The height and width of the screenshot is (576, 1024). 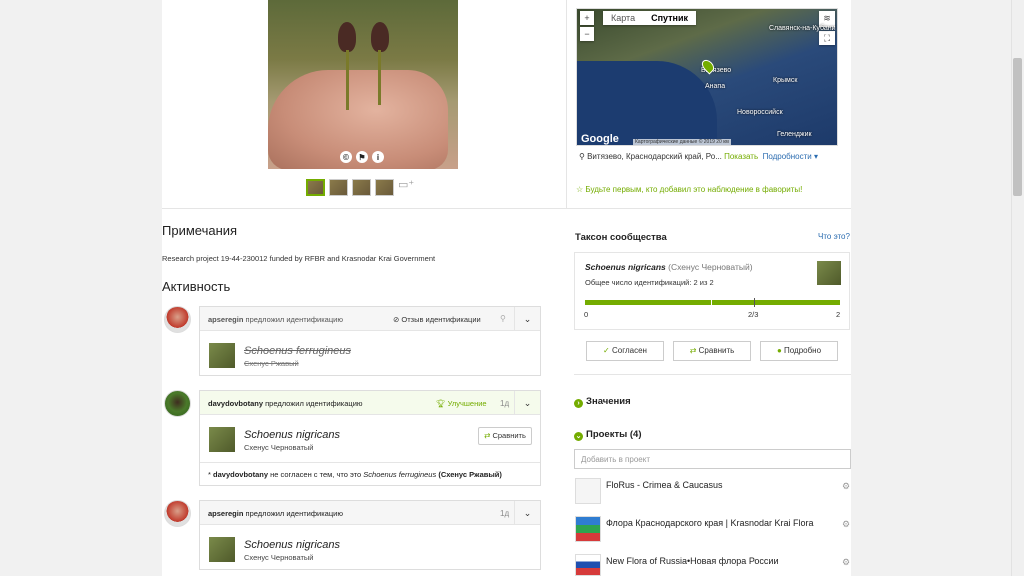 What do you see at coordinates (503, 318) in the screenshot?
I see `pin-icon: ⚲` at bounding box center [503, 318].